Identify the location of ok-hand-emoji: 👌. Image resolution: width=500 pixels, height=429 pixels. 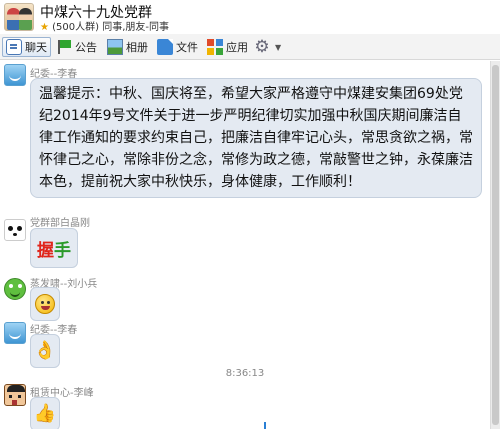
(45, 351).